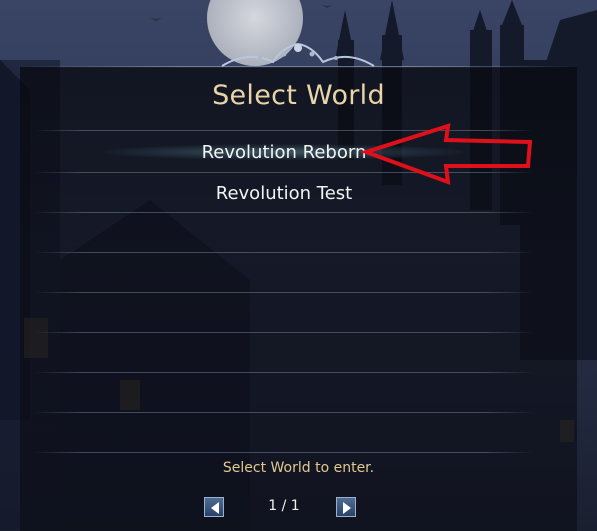 The height and width of the screenshot is (531, 597). I want to click on triangle-right-icon, so click(347, 508).